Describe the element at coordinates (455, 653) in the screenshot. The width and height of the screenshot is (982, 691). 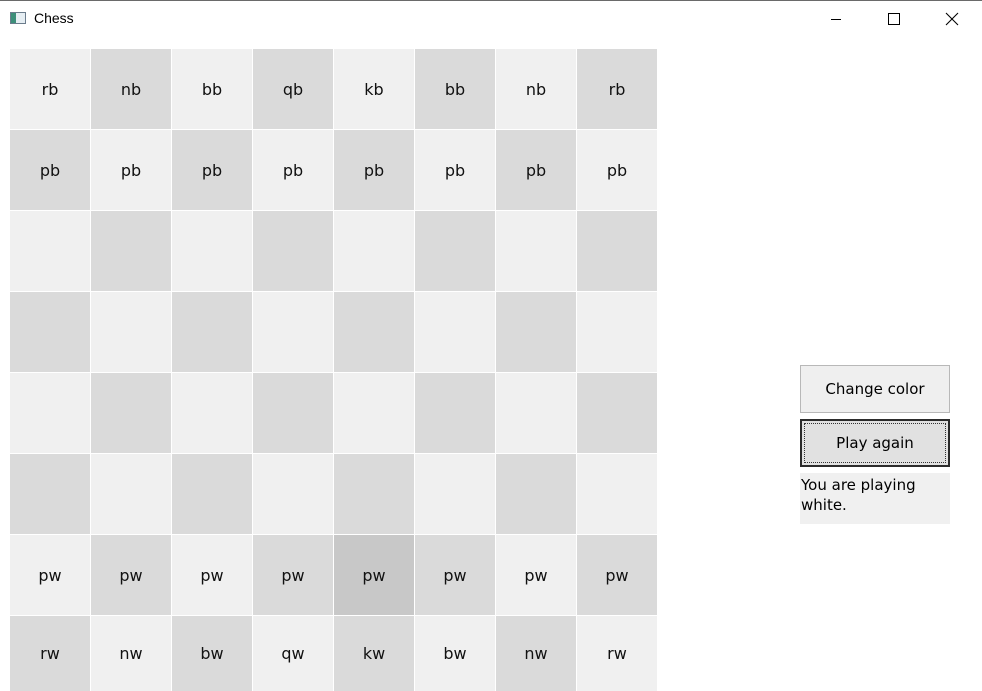
I see `board-square-f1: bw` at that location.